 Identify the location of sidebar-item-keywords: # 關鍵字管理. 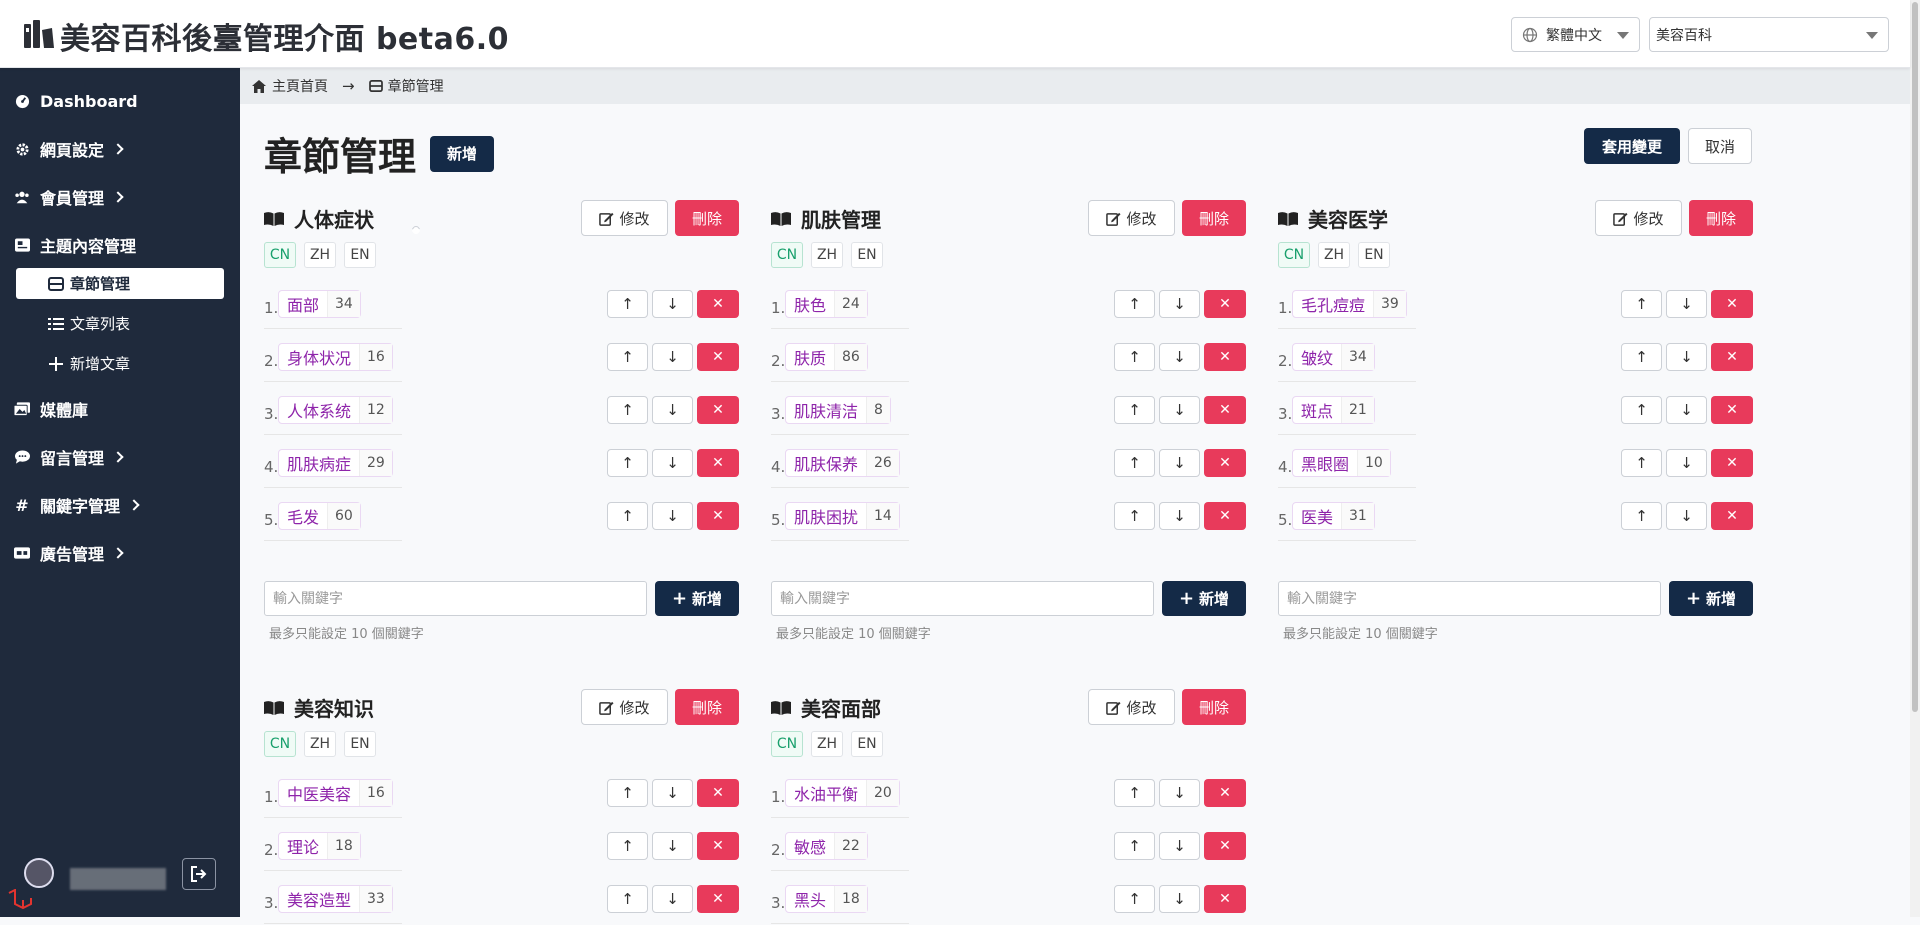
(77, 505).